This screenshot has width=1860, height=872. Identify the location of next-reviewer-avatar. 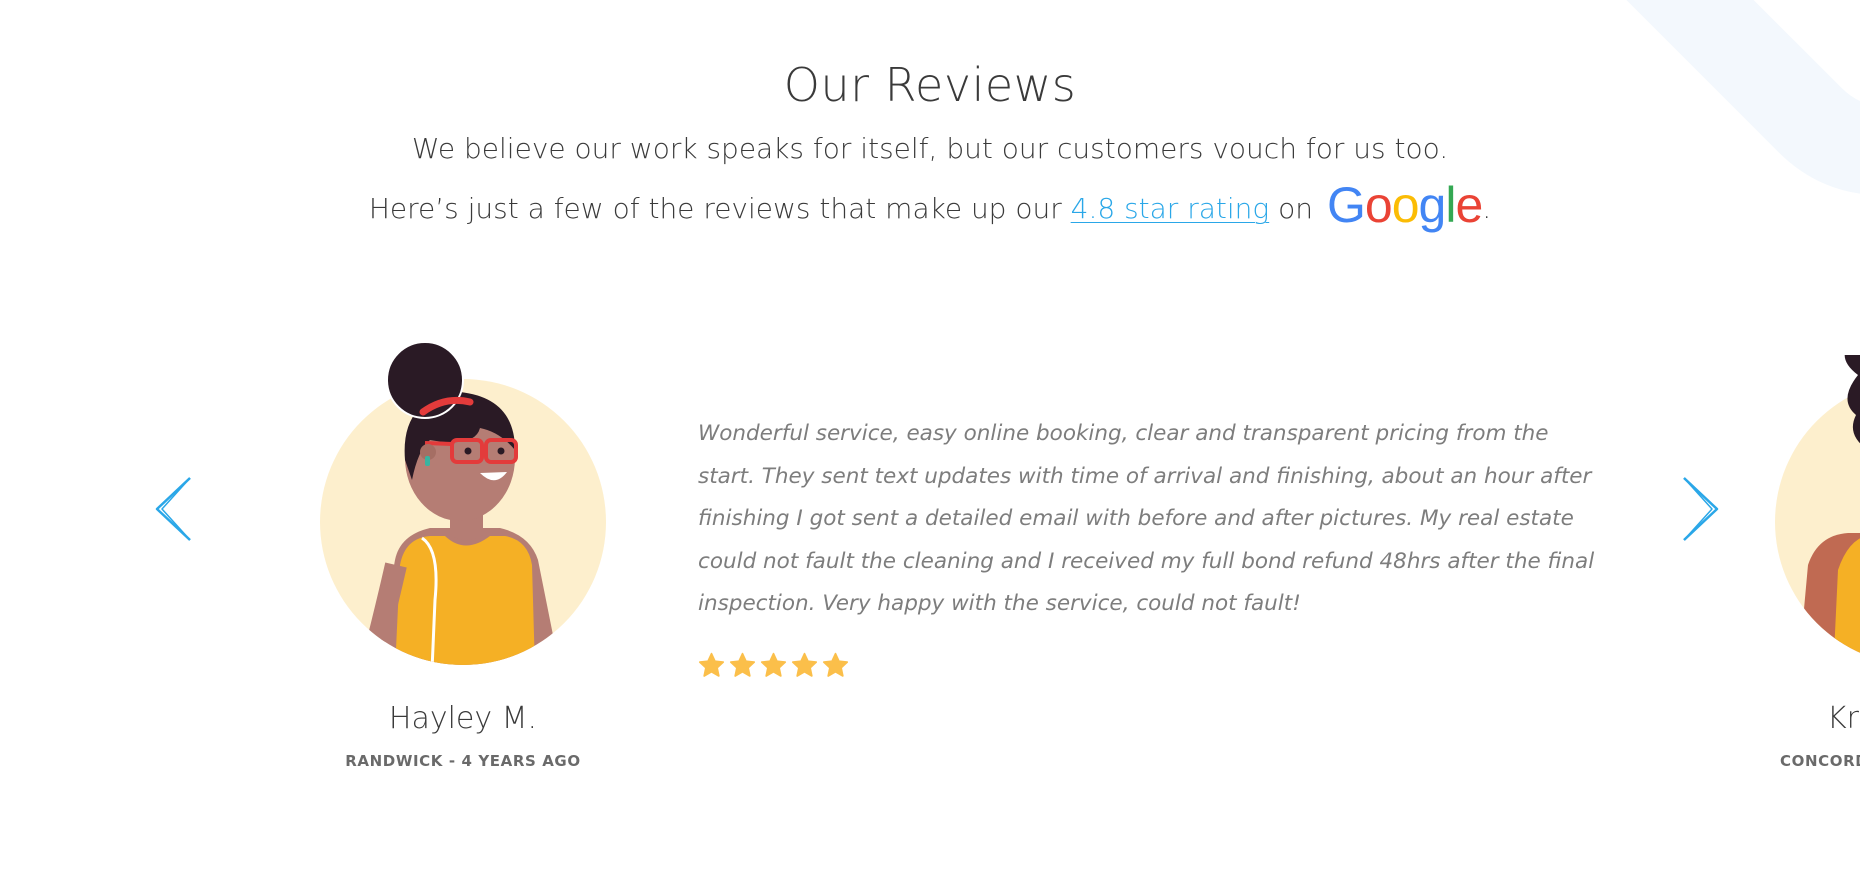
(1817, 510).